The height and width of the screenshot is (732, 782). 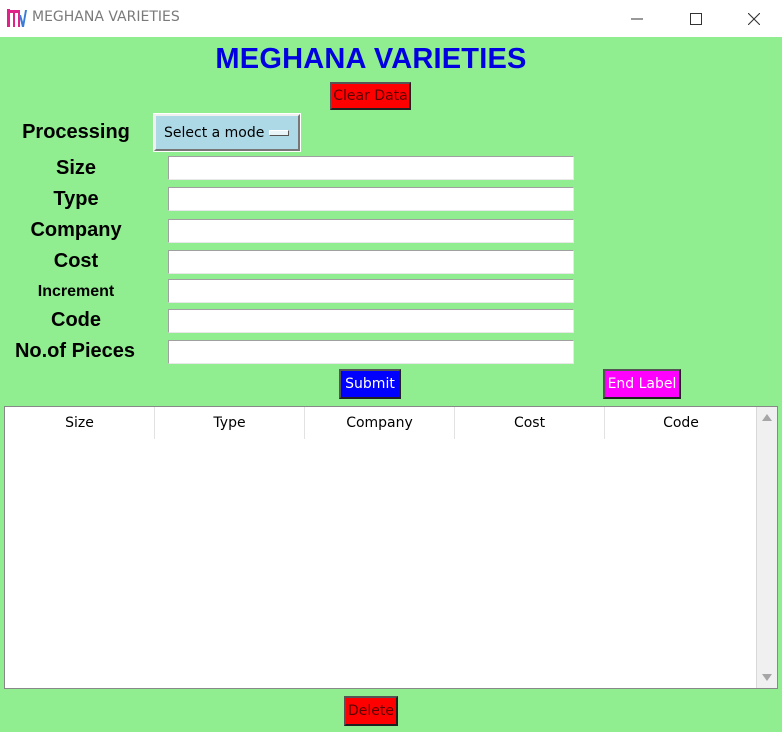 I want to click on mode-select-value: Select a mode, so click(x=214, y=132).